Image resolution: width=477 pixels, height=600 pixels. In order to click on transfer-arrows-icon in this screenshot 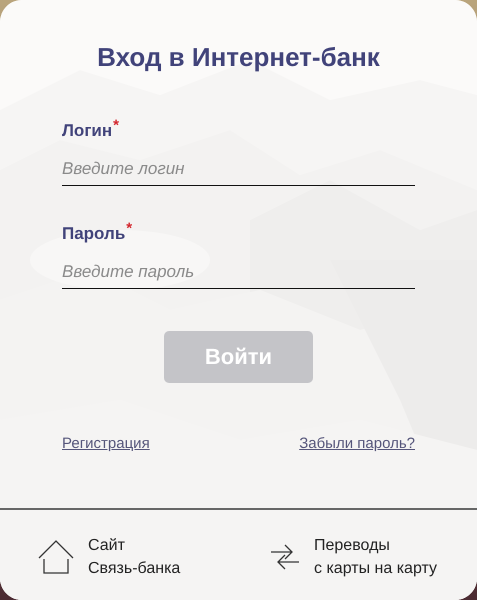, I will do `click(285, 557)`.